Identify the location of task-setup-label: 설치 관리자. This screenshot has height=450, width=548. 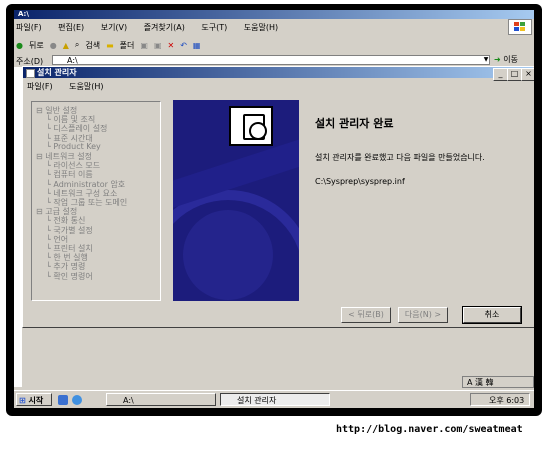
(257, 400).